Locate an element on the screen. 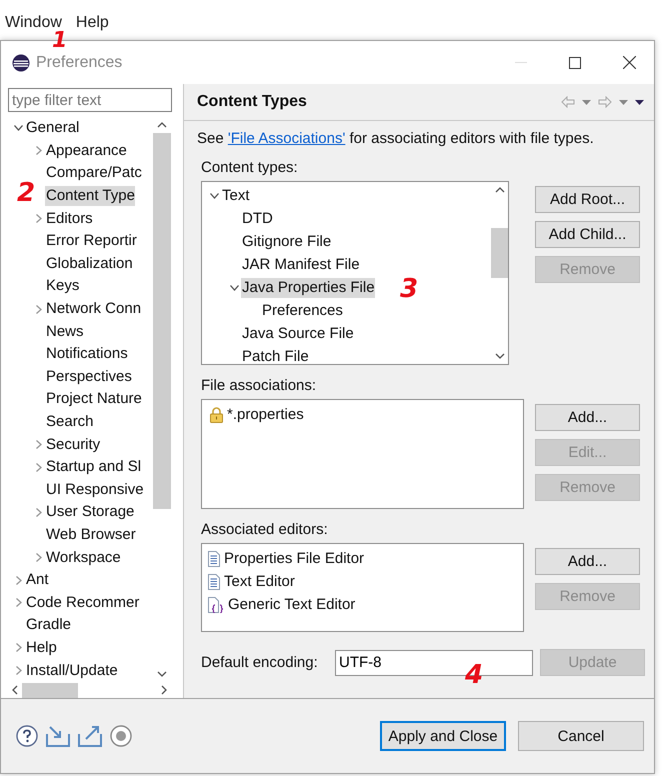 Image resolution: width=663 pixels, height=776 pixels. tree-item: Keys is located at coordinates (62, 286).